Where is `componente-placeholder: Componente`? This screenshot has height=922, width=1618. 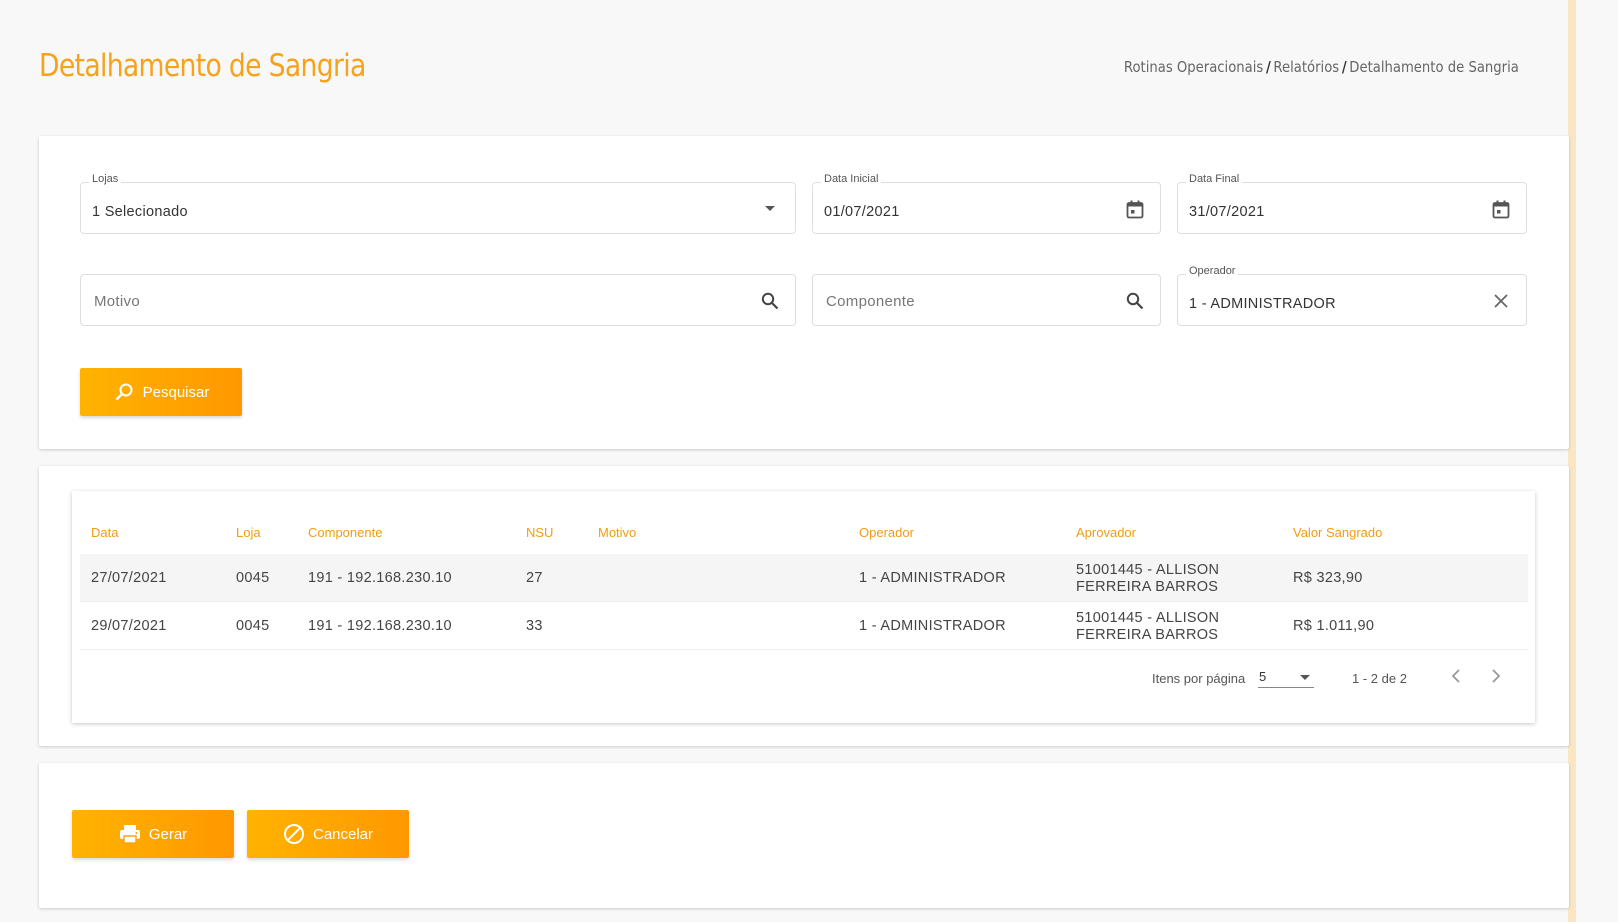
componente-placeholder: Componente is located at coordinates (870, 301).